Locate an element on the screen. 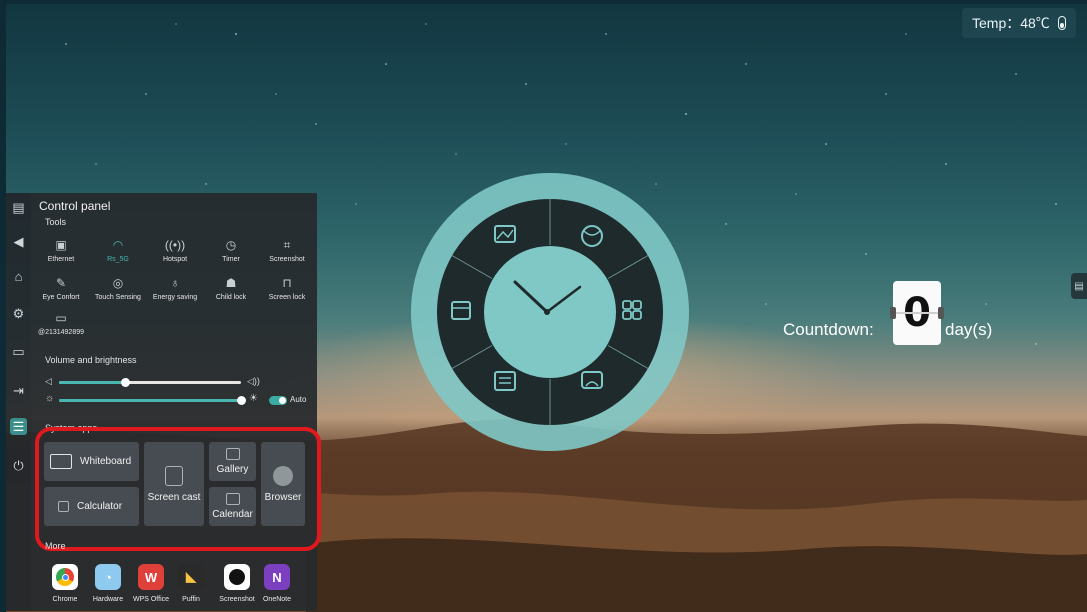 The height and width of the screenshot is (612, 1087). calculator-tile: Calculator is located at coordinates (91, 506).